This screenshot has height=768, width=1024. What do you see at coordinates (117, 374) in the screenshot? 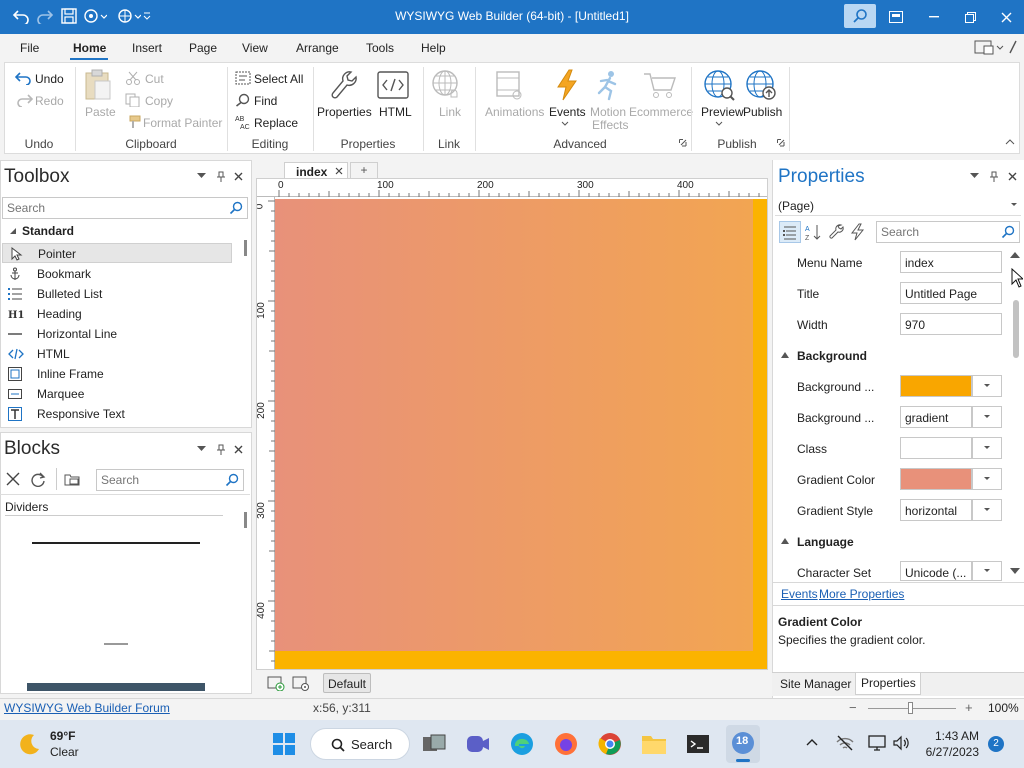
I see `tool-inline-frame: Inline Frame` at bounding box center [117, 374].